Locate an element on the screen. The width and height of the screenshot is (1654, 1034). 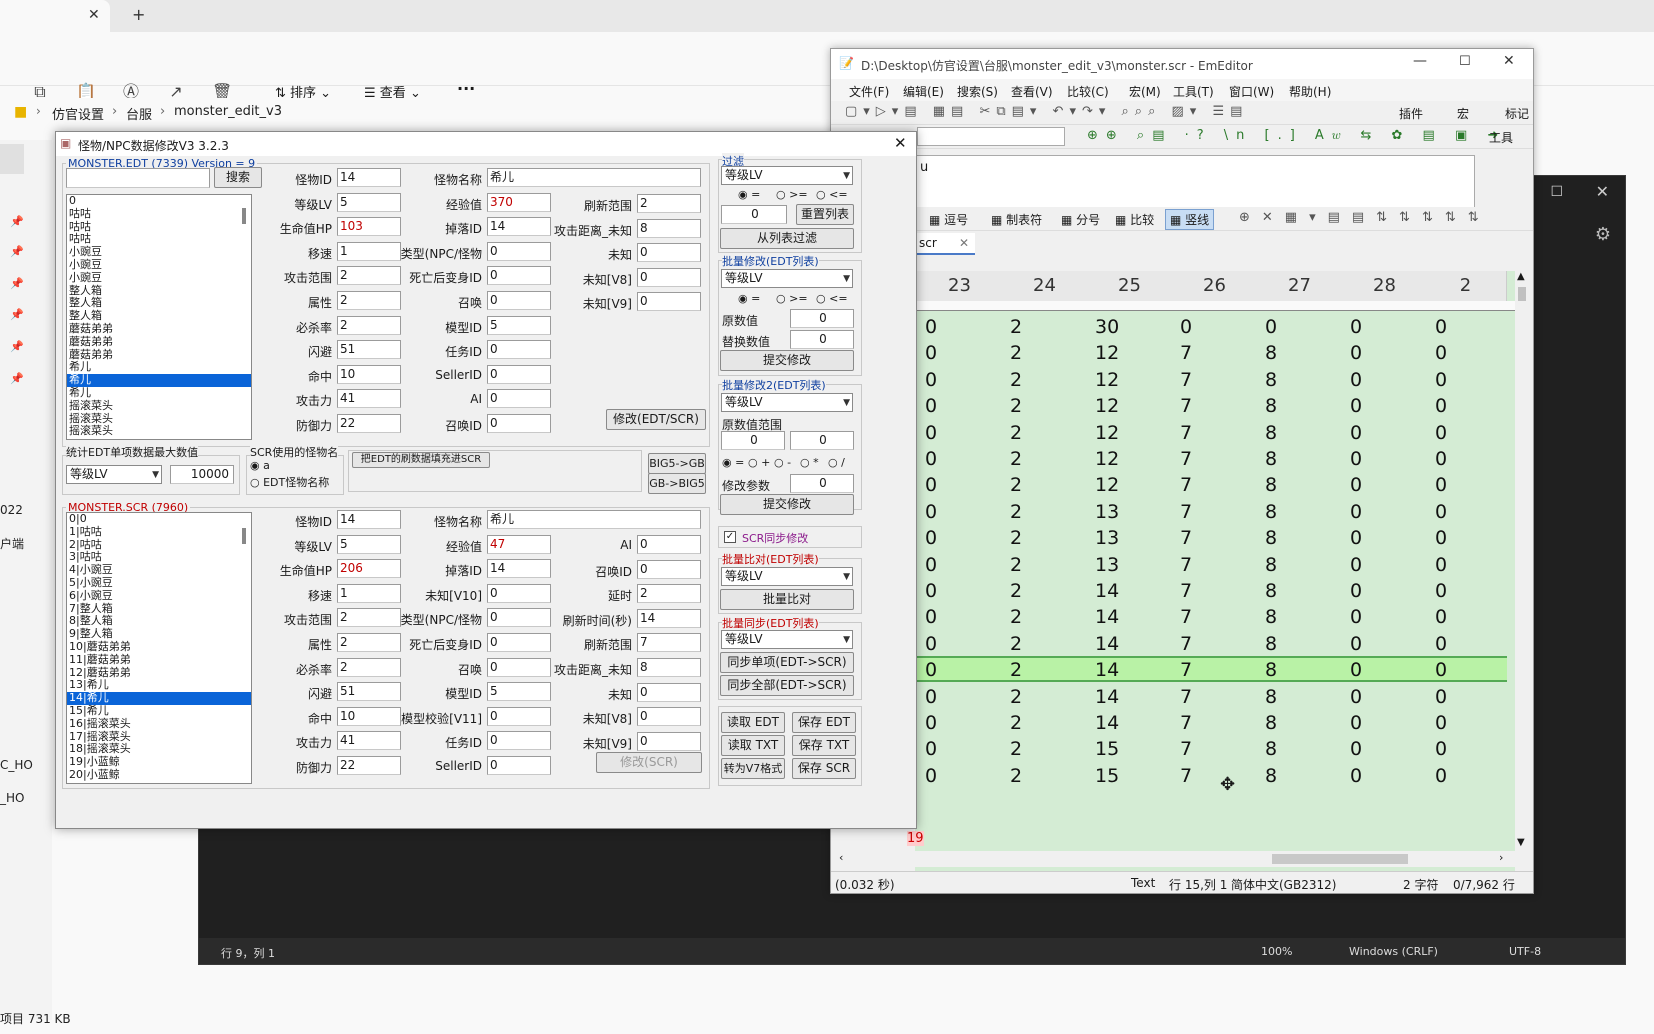
big5-to-gb-button: BIG5->GB is located at coordinates (677, 463).